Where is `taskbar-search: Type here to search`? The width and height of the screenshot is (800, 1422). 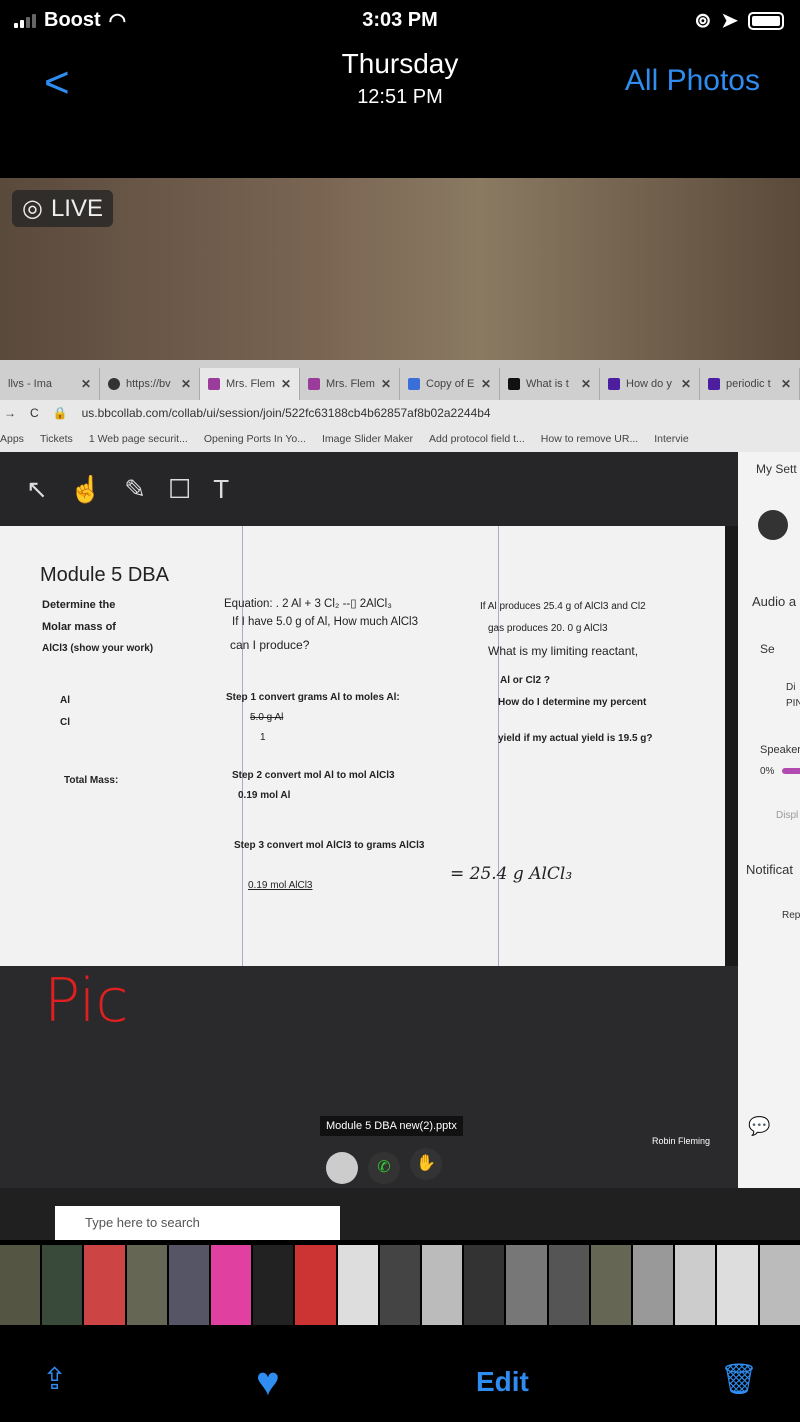
taskbar-search: Type here to search is located at coordinates (197, 1223).